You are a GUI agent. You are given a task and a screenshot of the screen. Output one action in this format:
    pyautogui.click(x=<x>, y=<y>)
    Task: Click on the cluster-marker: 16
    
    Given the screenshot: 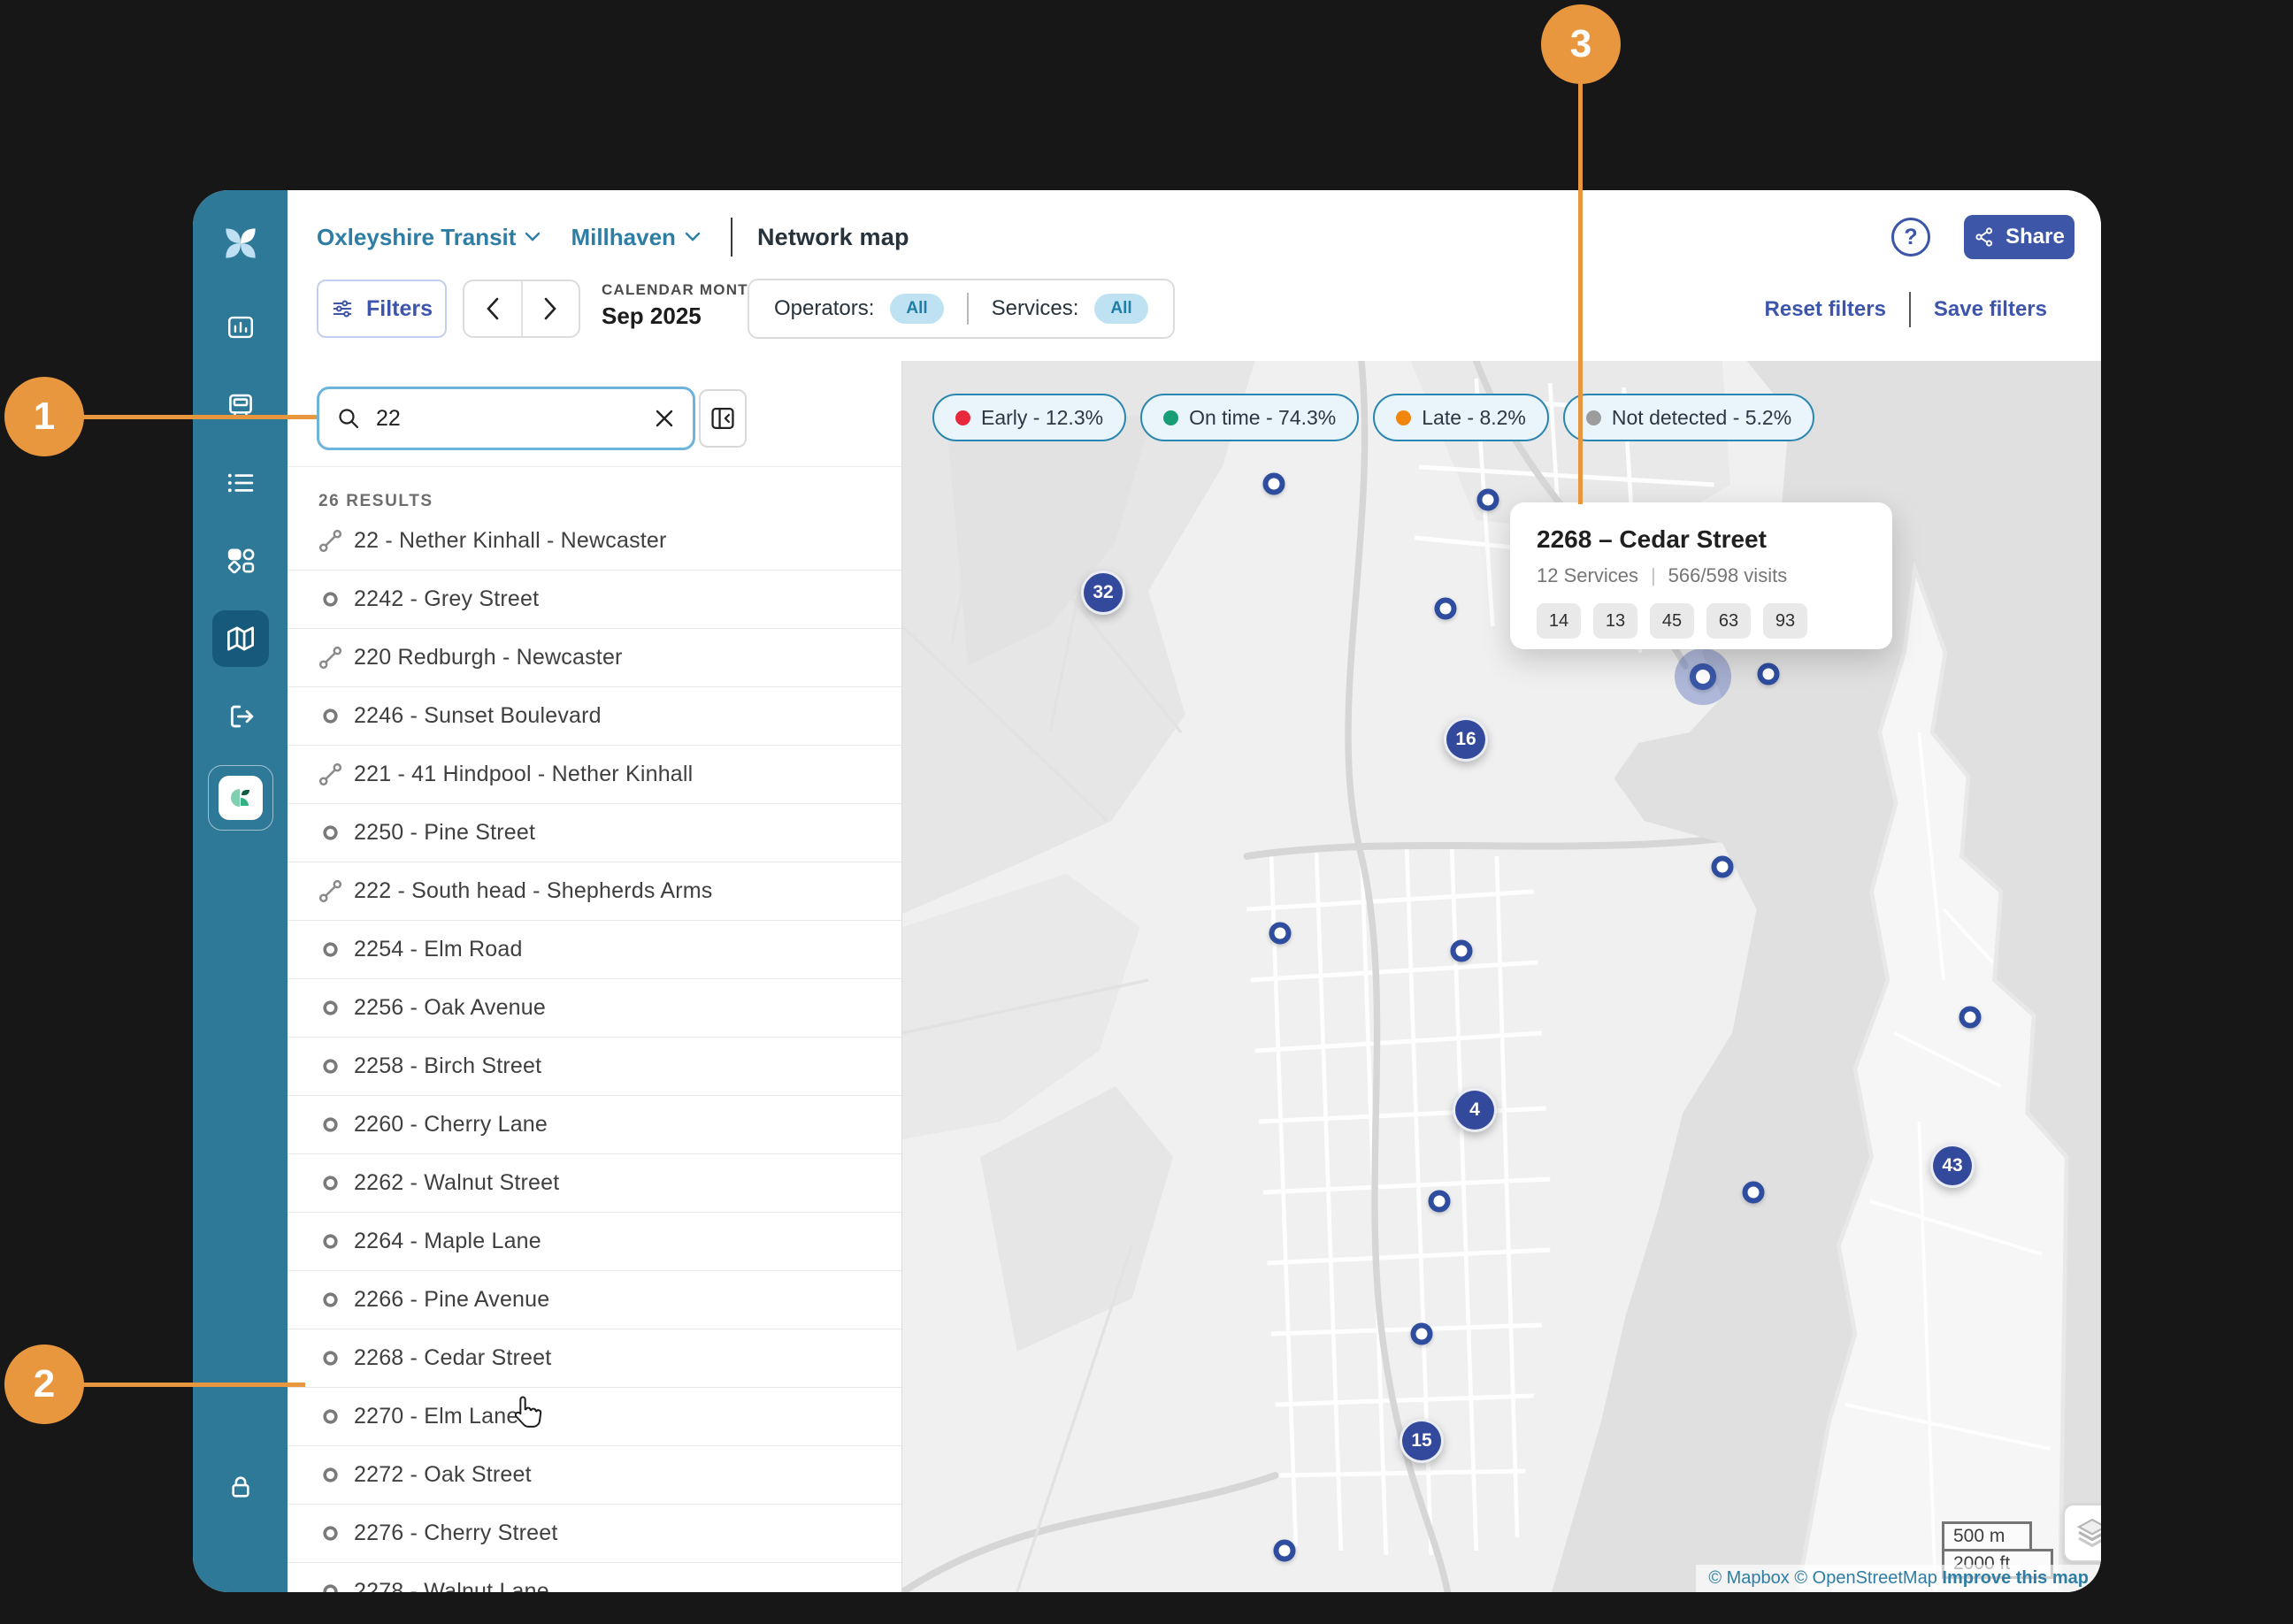 What is the action you would take?
    pyautogui.click(x=1466, y=739)
    